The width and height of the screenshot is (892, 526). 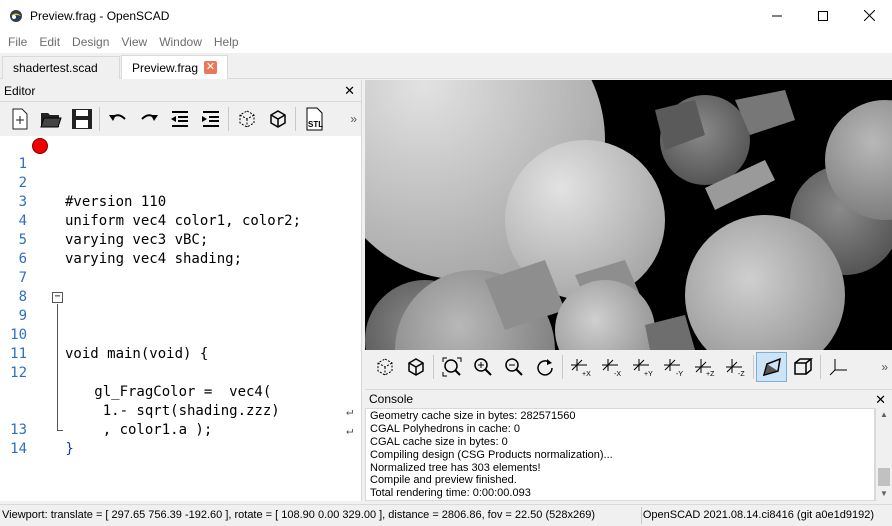 I want to click on maximize-button, so click(x=823, y=15).